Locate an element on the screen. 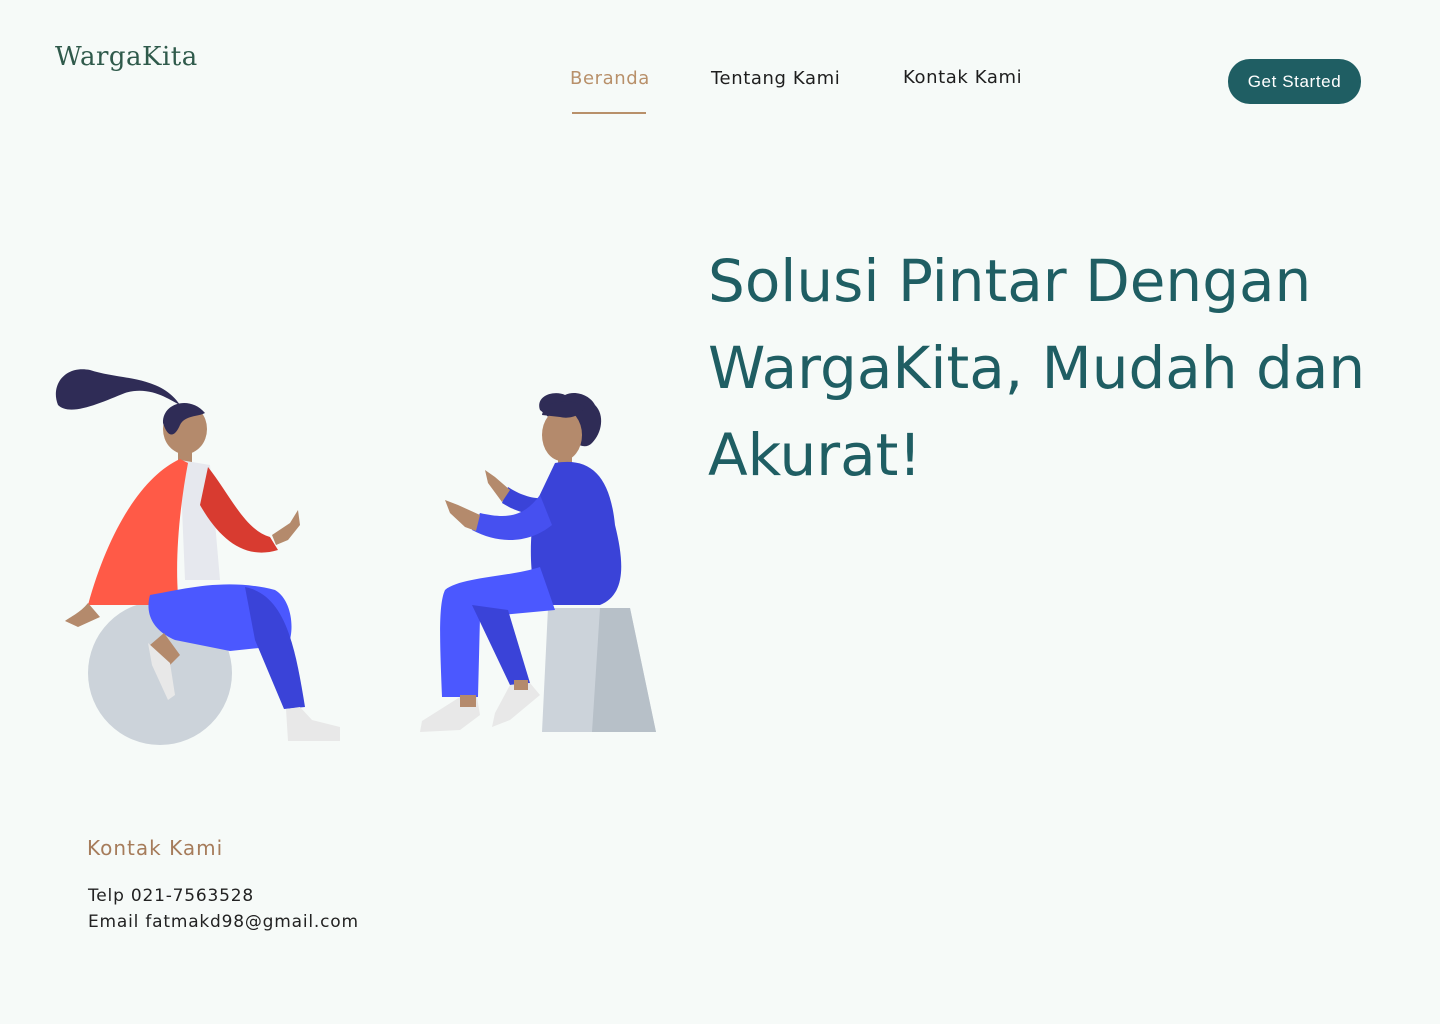 This screenshot has height=1024, width=1440. contact-phone: Telp 021-7563528 is located at coordinates (171, 896).